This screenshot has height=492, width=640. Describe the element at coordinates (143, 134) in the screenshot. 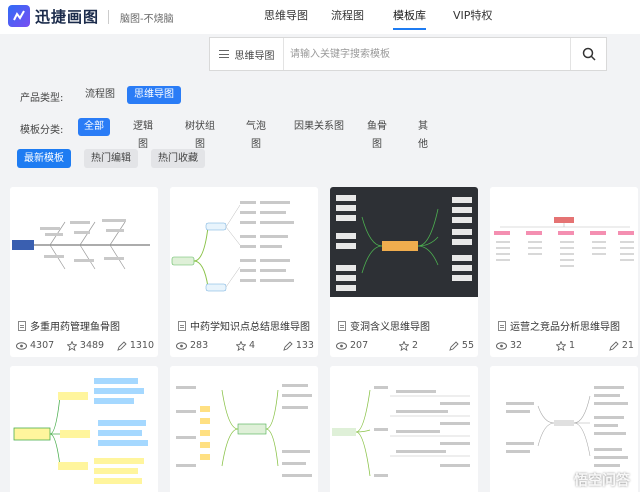

I see `category-option-logic: 逻辑图` at that location.